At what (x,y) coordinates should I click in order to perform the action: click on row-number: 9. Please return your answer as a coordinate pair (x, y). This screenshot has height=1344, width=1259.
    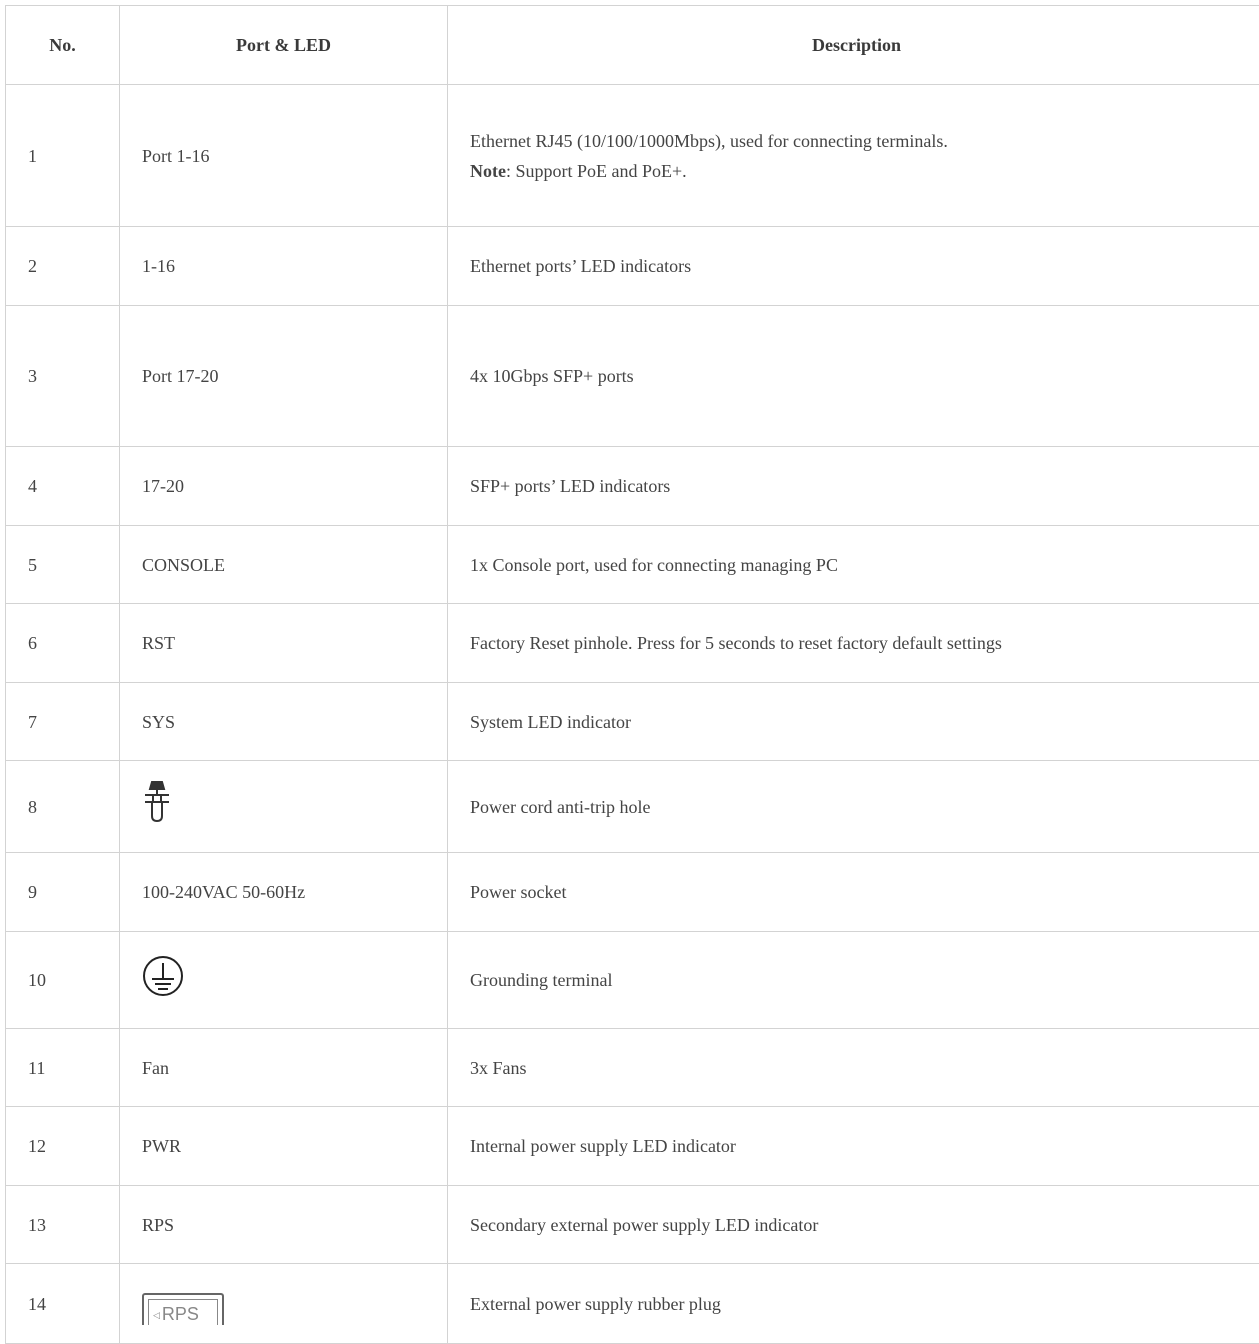
    Looking at the image, I should click on (63, 892).